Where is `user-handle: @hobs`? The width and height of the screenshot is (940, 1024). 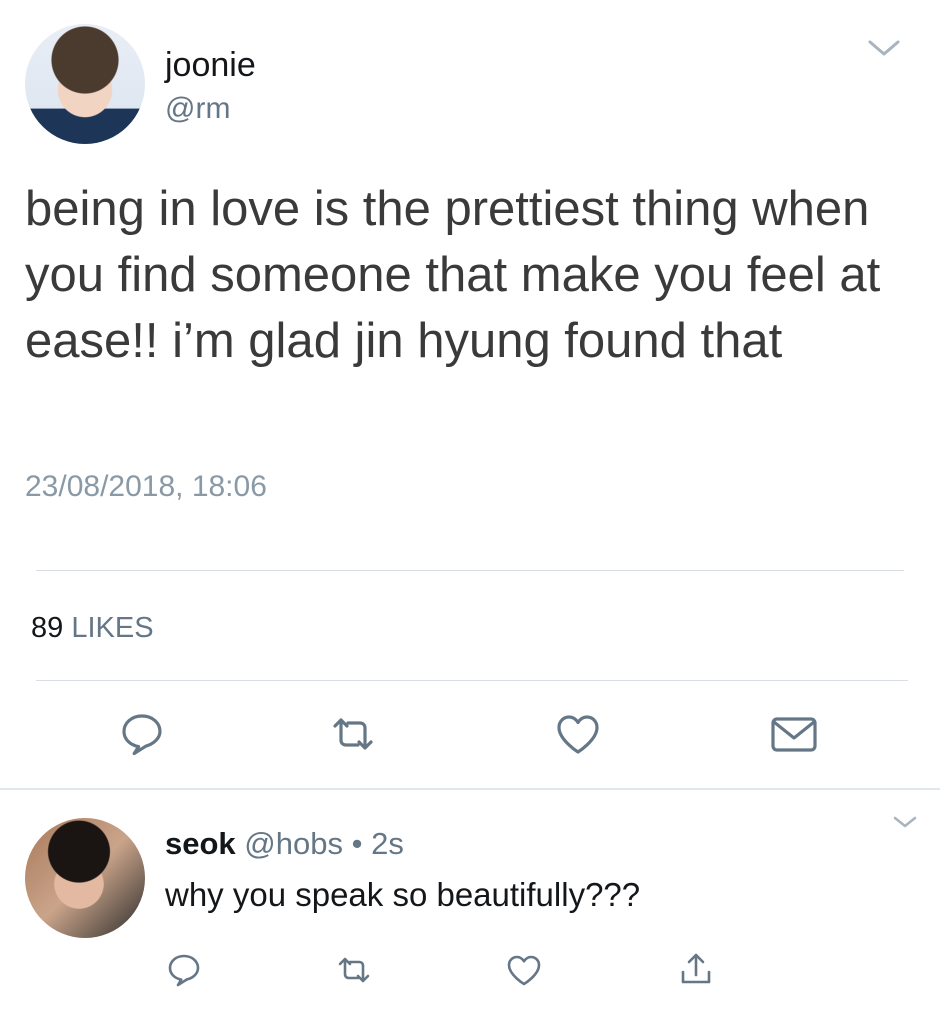
user-handle: @hobs is located at coordinates (293, 843).